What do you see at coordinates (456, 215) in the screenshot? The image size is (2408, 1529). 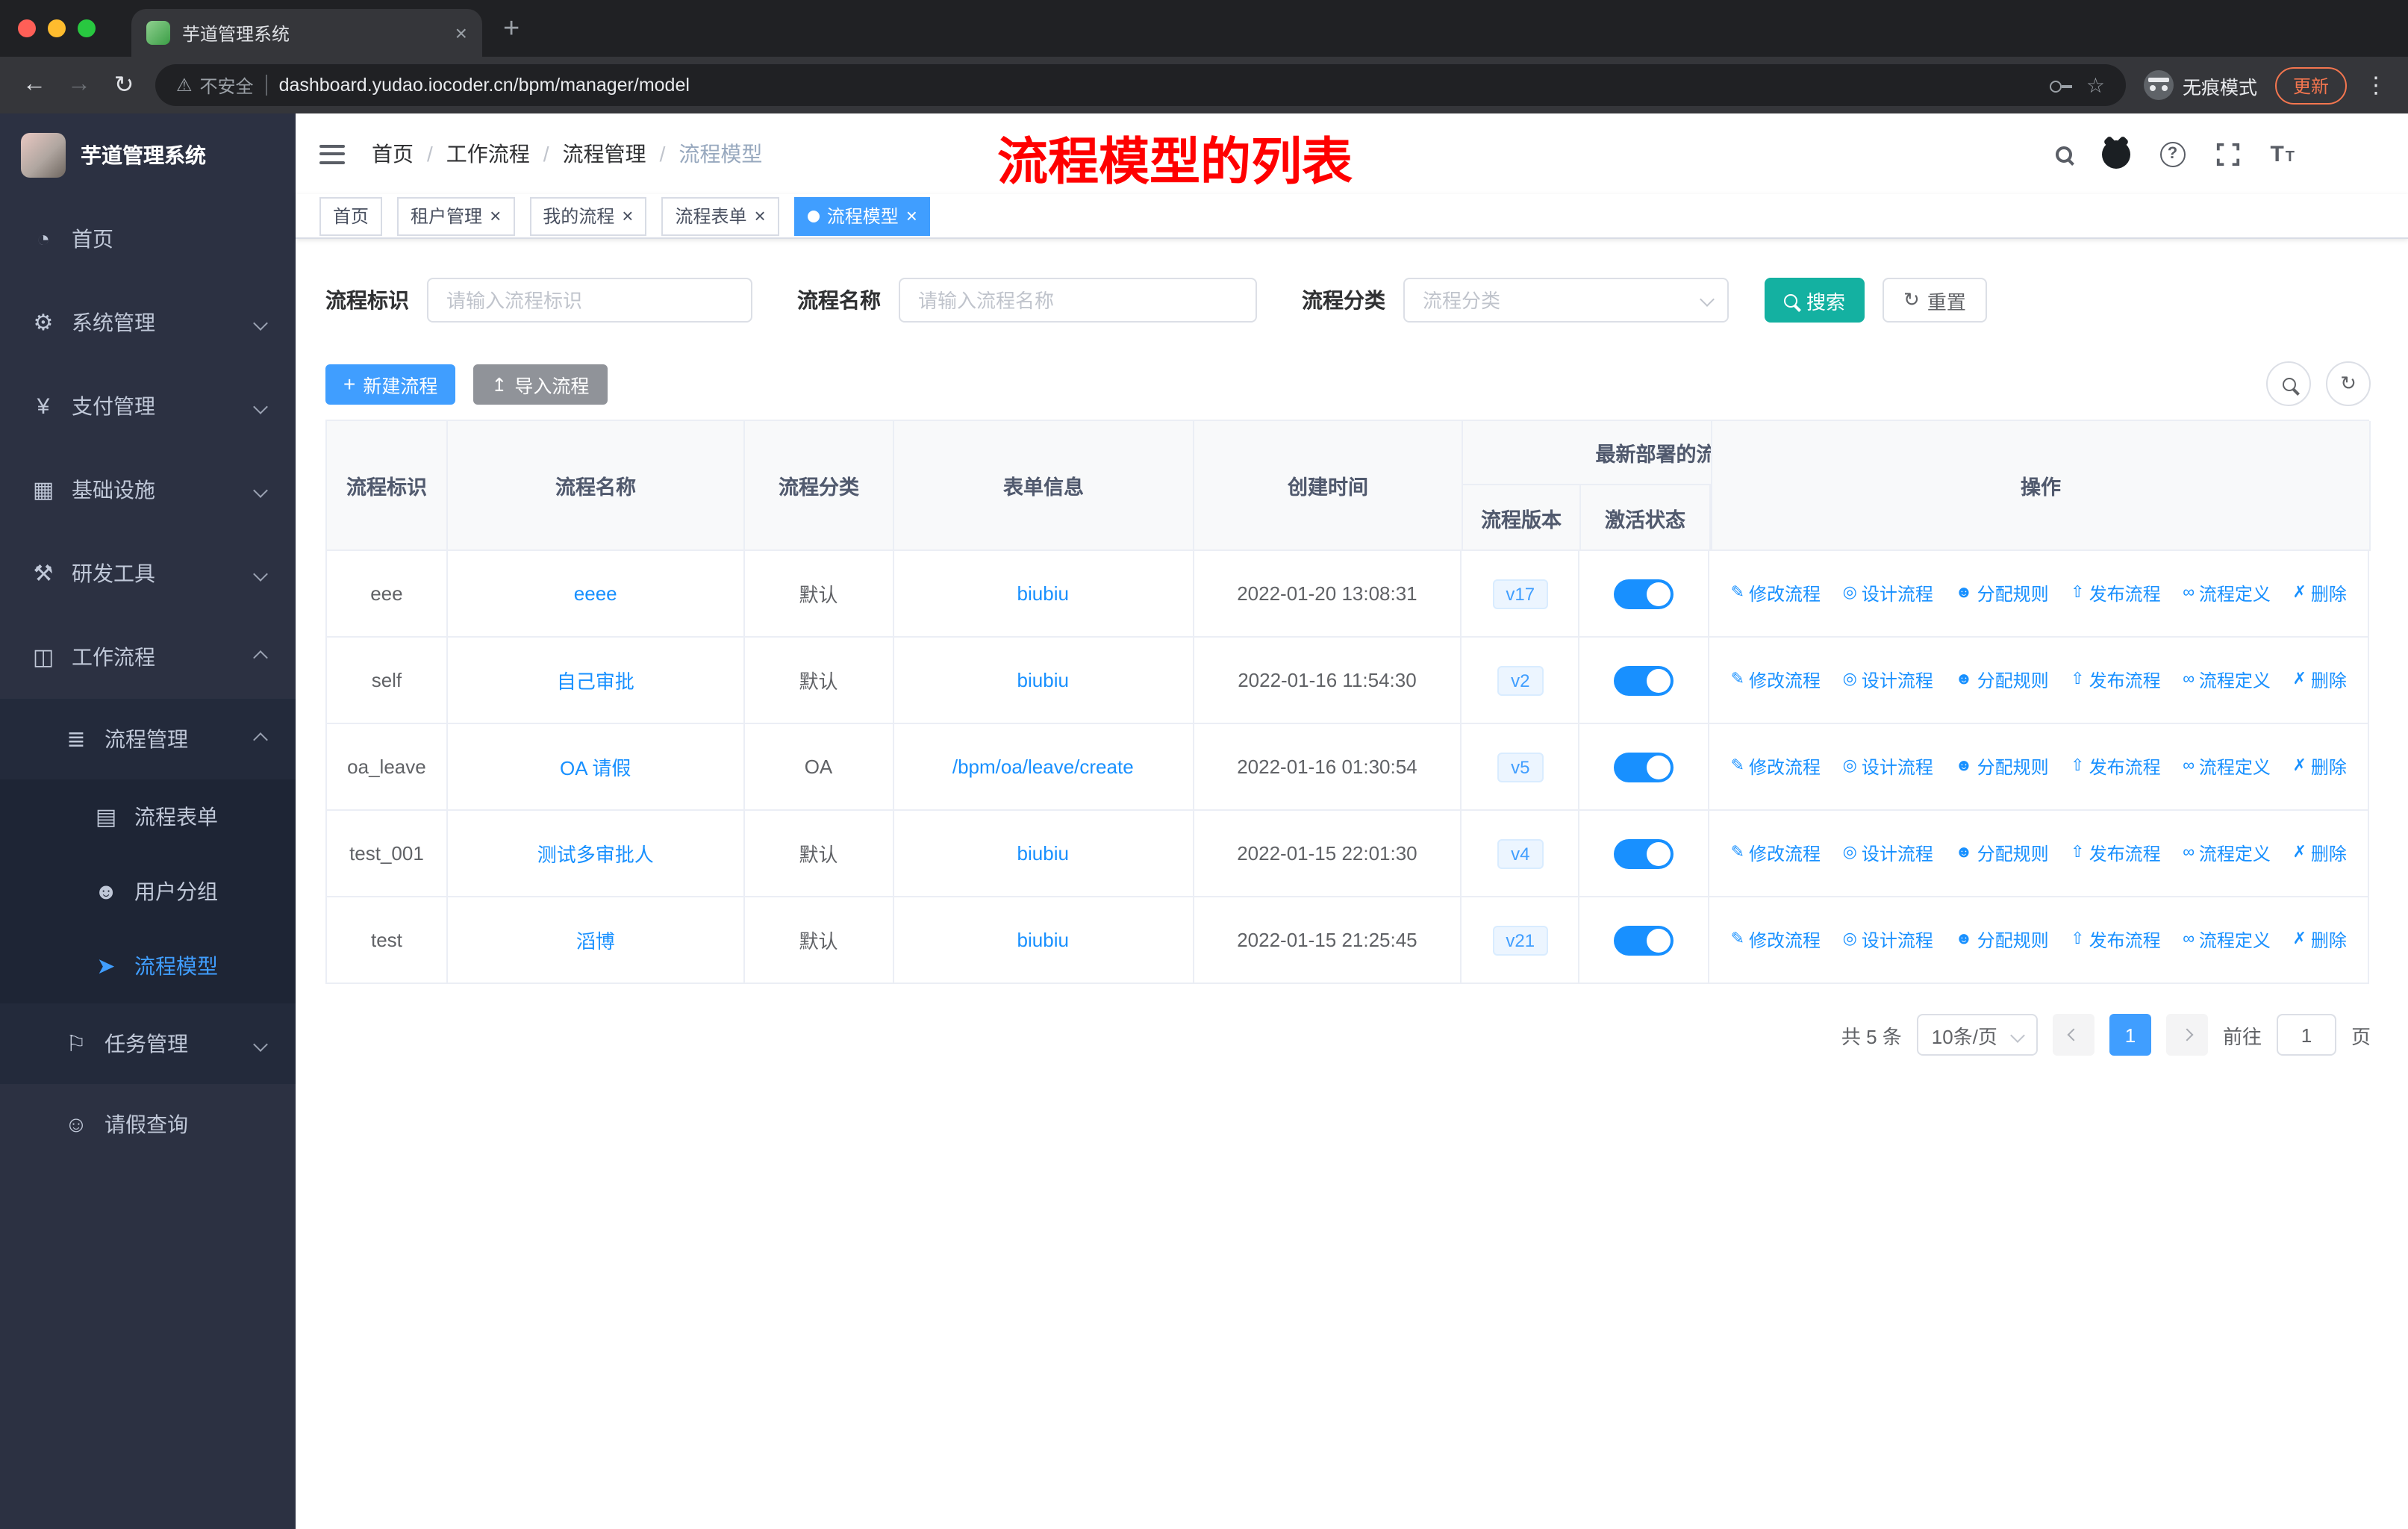 I see `tag-tenant: 租户管理 ×` at bounding box center [456, 215].